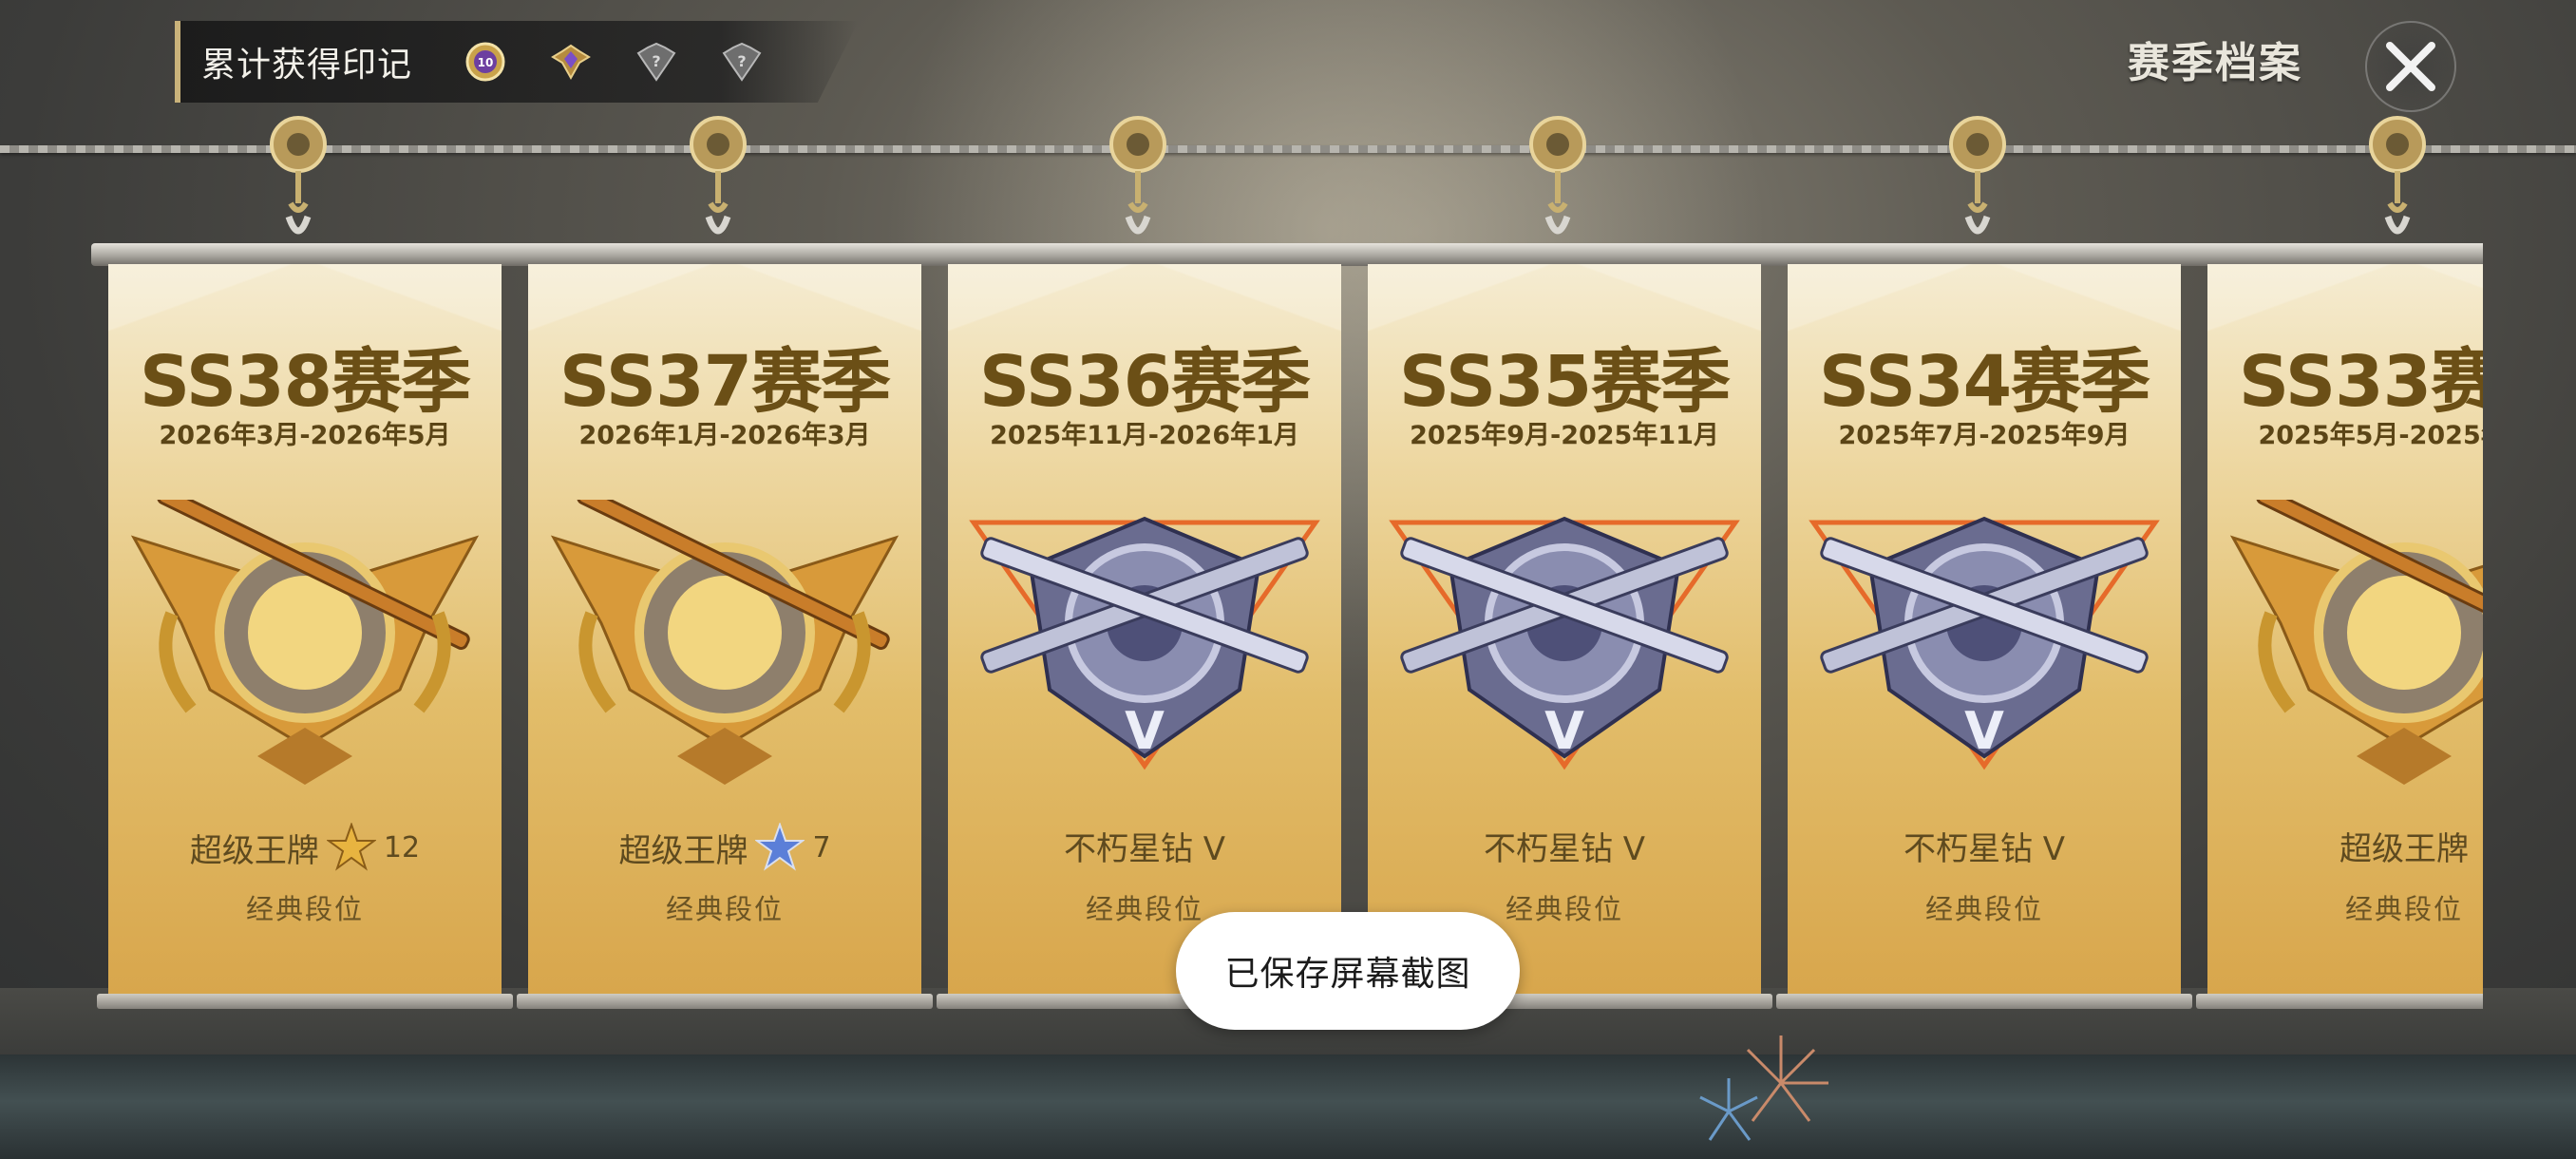  I want to click on banner-cloth: SS34赛季 2025年7月-2025年9月 V 不朽星钻 V 经典段位, so click(1984, 630).